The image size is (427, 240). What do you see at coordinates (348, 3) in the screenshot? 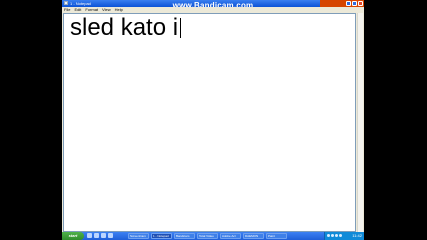
I see `minimize-button` at bounding box center [348, 3].